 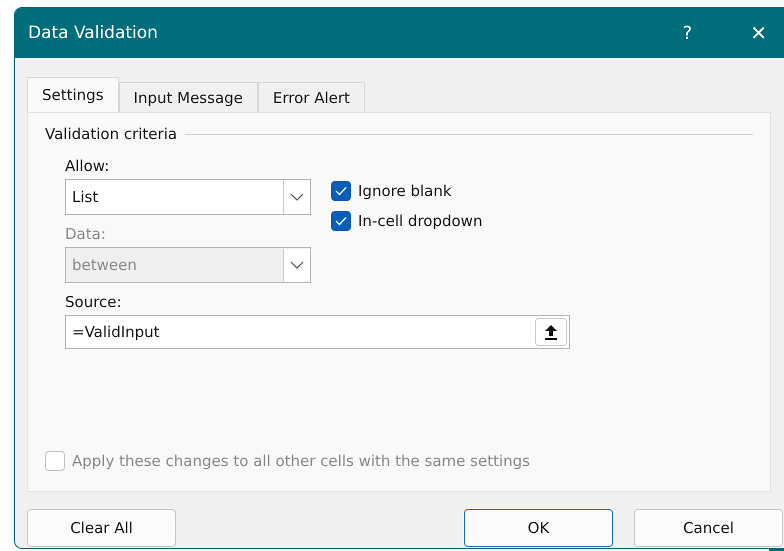 What do you see at coordinates (301, 461) in the screenshot?
I see `checkbox-label: Apply these changes to all other cells with the same settings` at bounding box center [301, 461].